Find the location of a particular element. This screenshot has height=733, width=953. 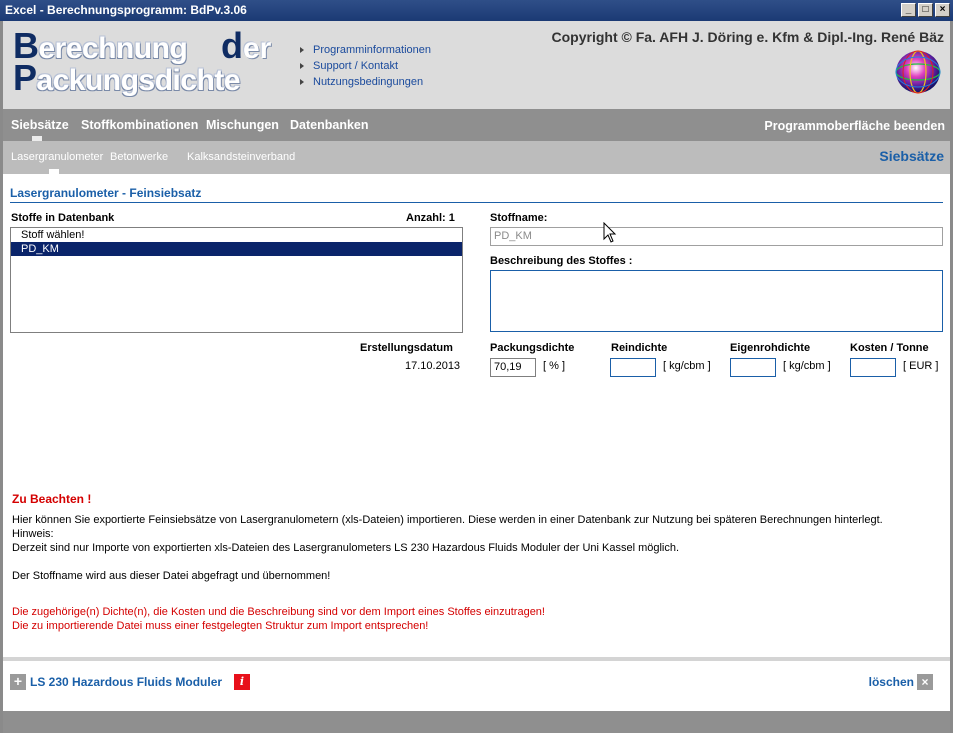

nav-siebsaetze: Siebsätze is located at coordinates (40, 125).